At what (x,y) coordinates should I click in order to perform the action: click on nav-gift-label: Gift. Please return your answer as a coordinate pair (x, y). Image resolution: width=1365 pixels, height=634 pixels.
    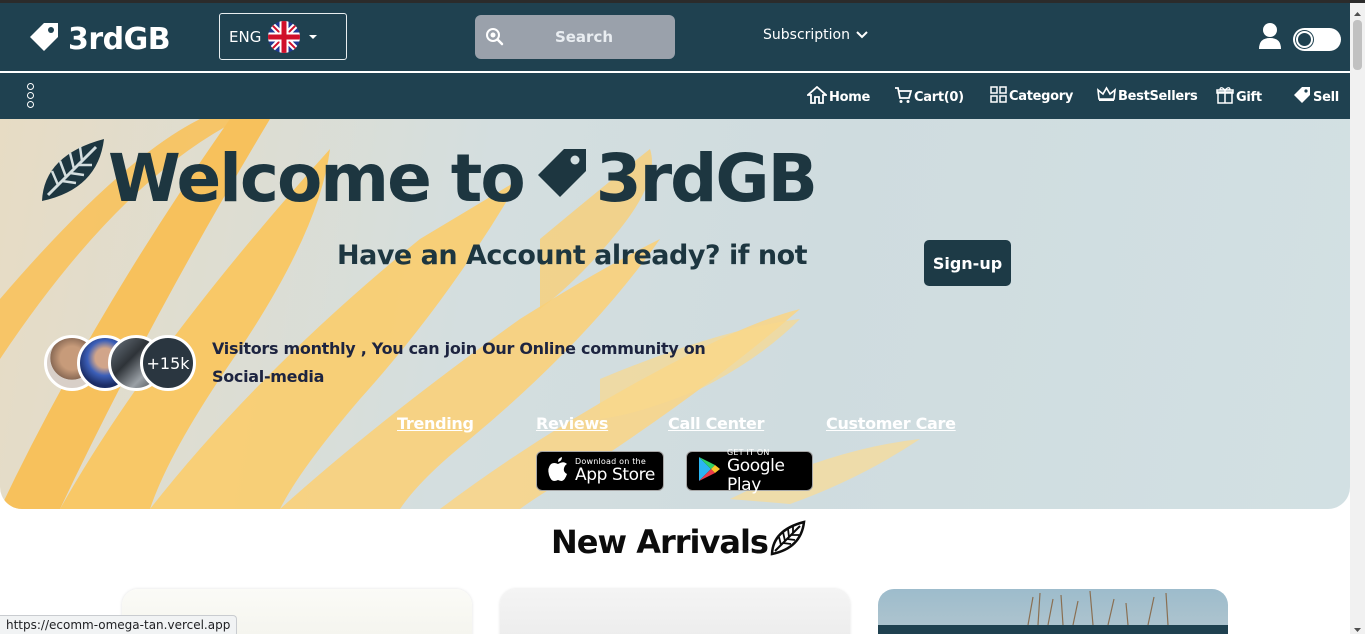
    Looking at the image, I should click on (1249, 97).